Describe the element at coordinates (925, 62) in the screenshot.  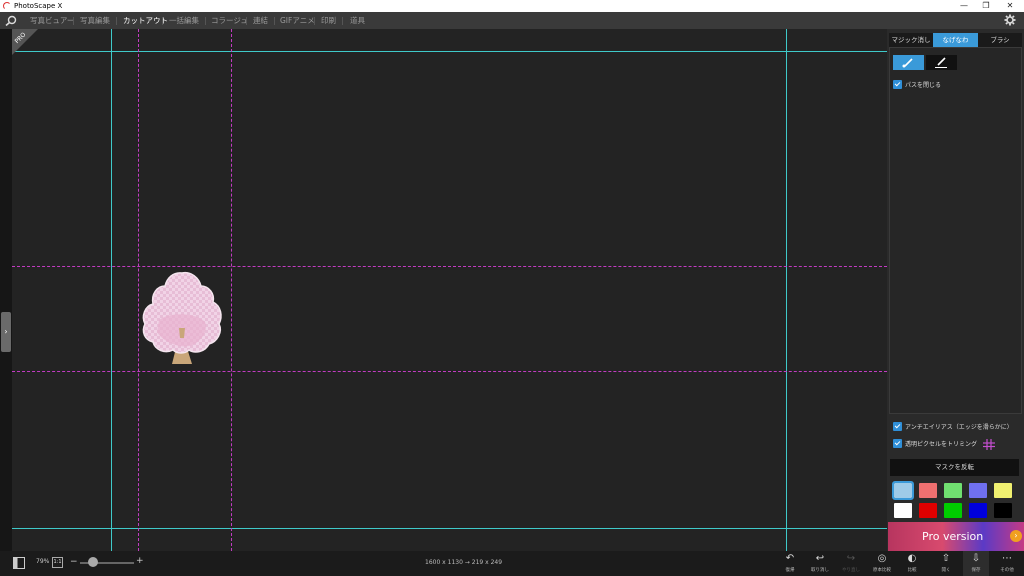
I see `lasso-mode-buttons` at that location.